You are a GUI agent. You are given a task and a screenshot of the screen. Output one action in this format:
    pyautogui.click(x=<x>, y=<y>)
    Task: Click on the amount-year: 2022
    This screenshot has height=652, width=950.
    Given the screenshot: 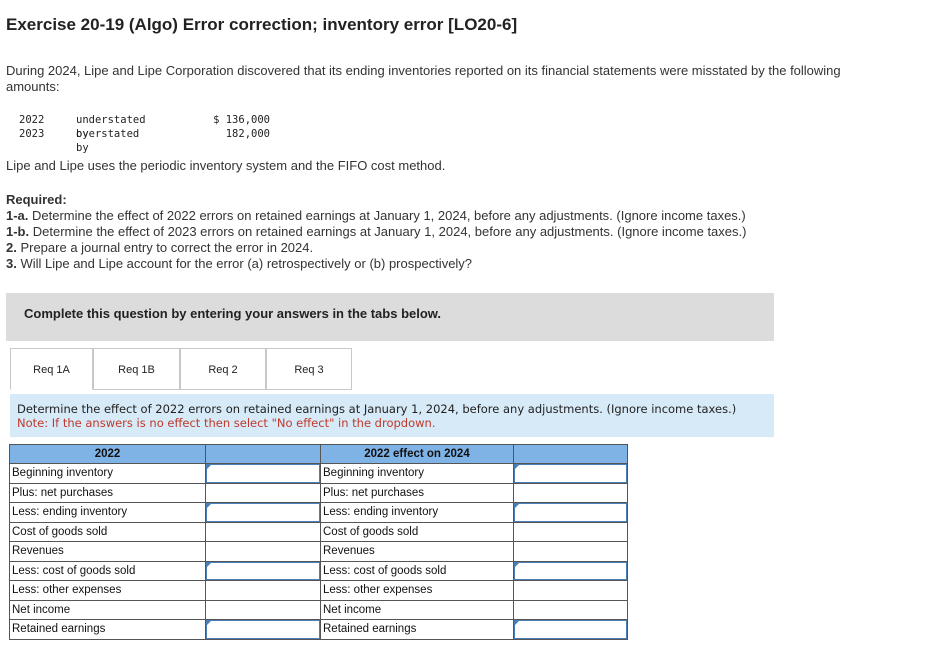 What is the action you would take?
    pyautogui.click(x=32, y=120)
    